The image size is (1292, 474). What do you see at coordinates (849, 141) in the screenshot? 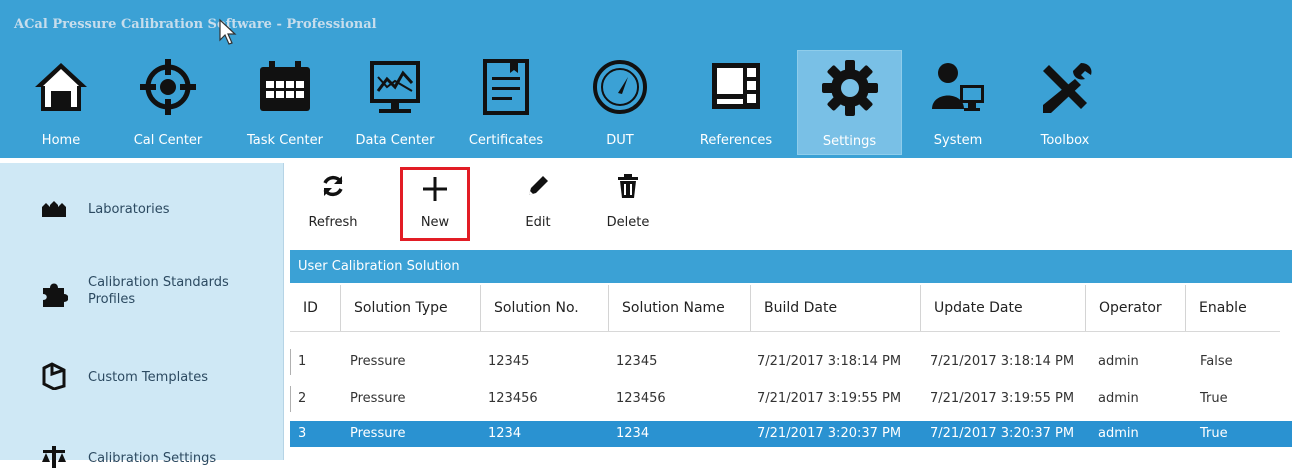
I see `nav-label: Settings` at bounding box center [849, 141].